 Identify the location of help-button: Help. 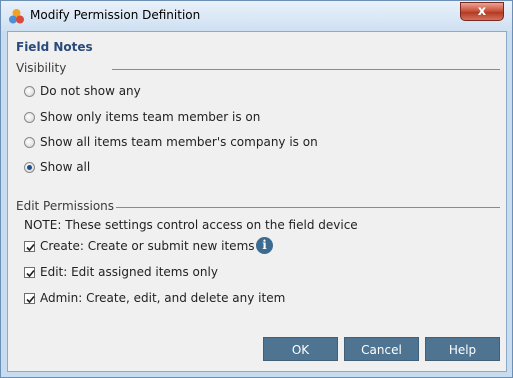
(462, 349).